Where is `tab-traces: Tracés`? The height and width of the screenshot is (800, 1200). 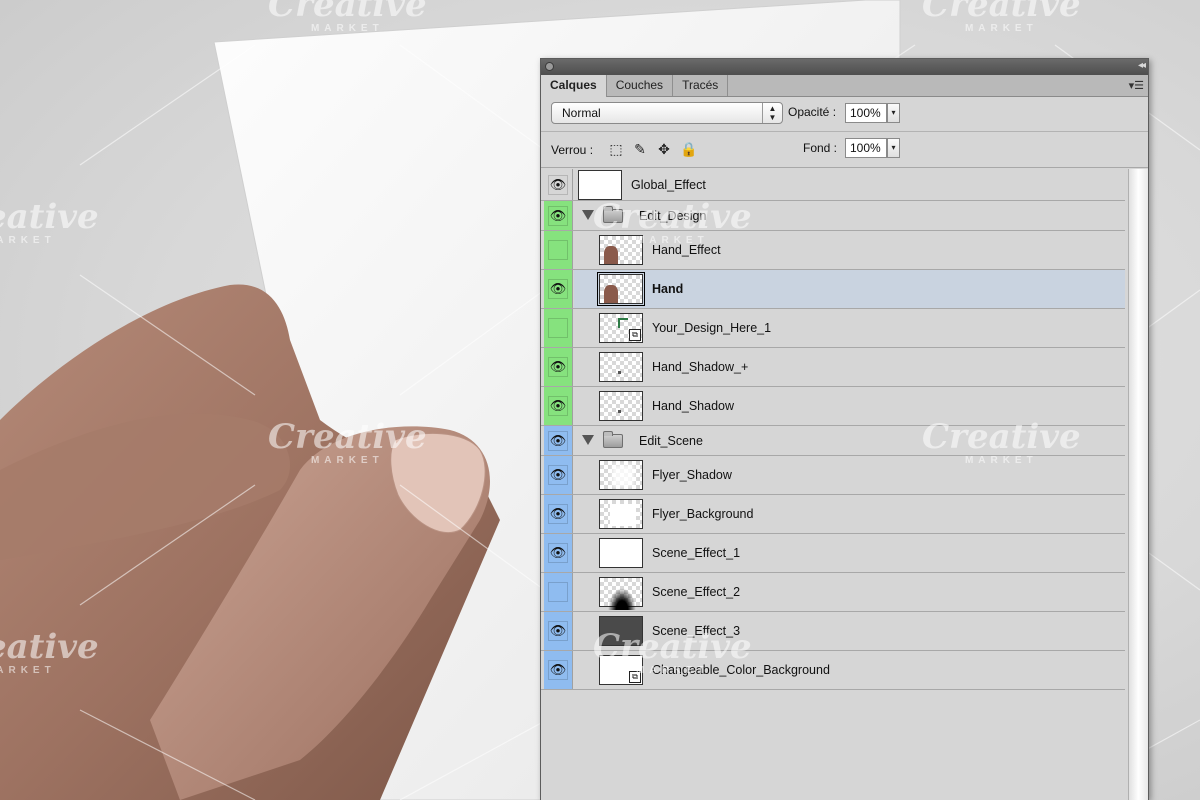 tab-traces: Tracés is located at coordinates (701, 85).